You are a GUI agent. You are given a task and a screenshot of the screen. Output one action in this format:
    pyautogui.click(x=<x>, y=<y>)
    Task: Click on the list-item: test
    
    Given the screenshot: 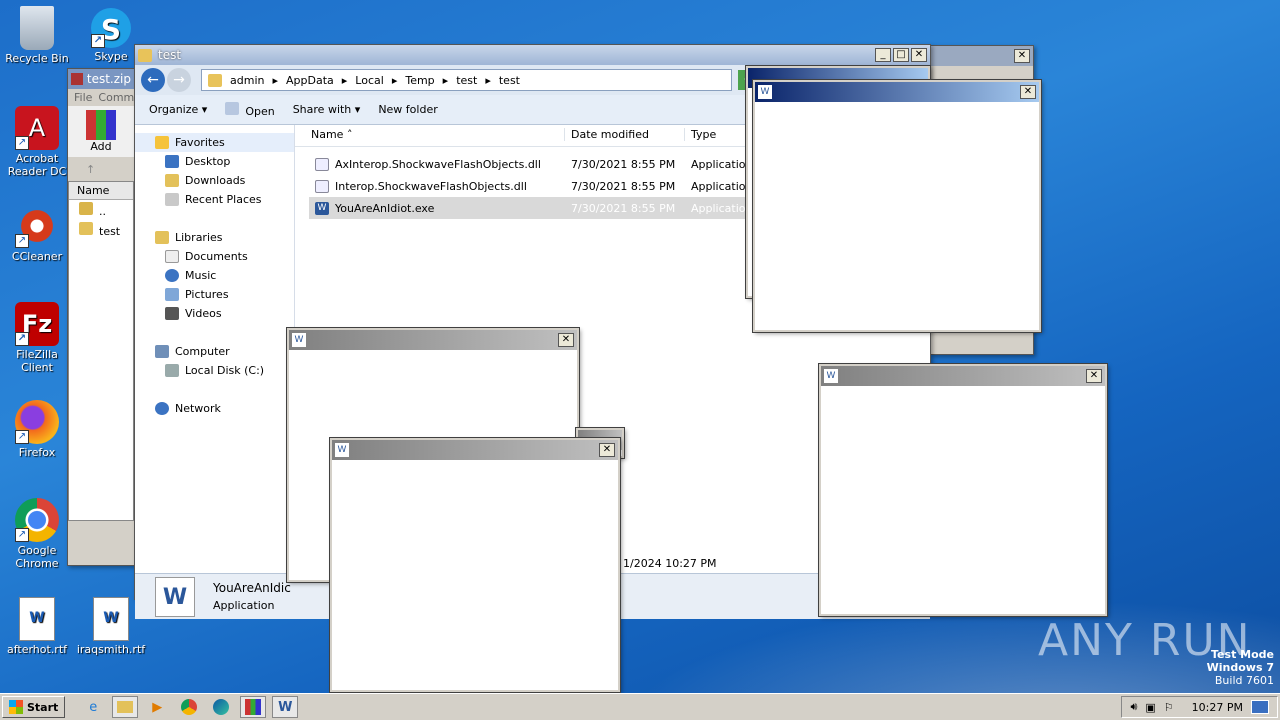 What is the action you would take?
    pyautogui.click(x=101, y=230)
    